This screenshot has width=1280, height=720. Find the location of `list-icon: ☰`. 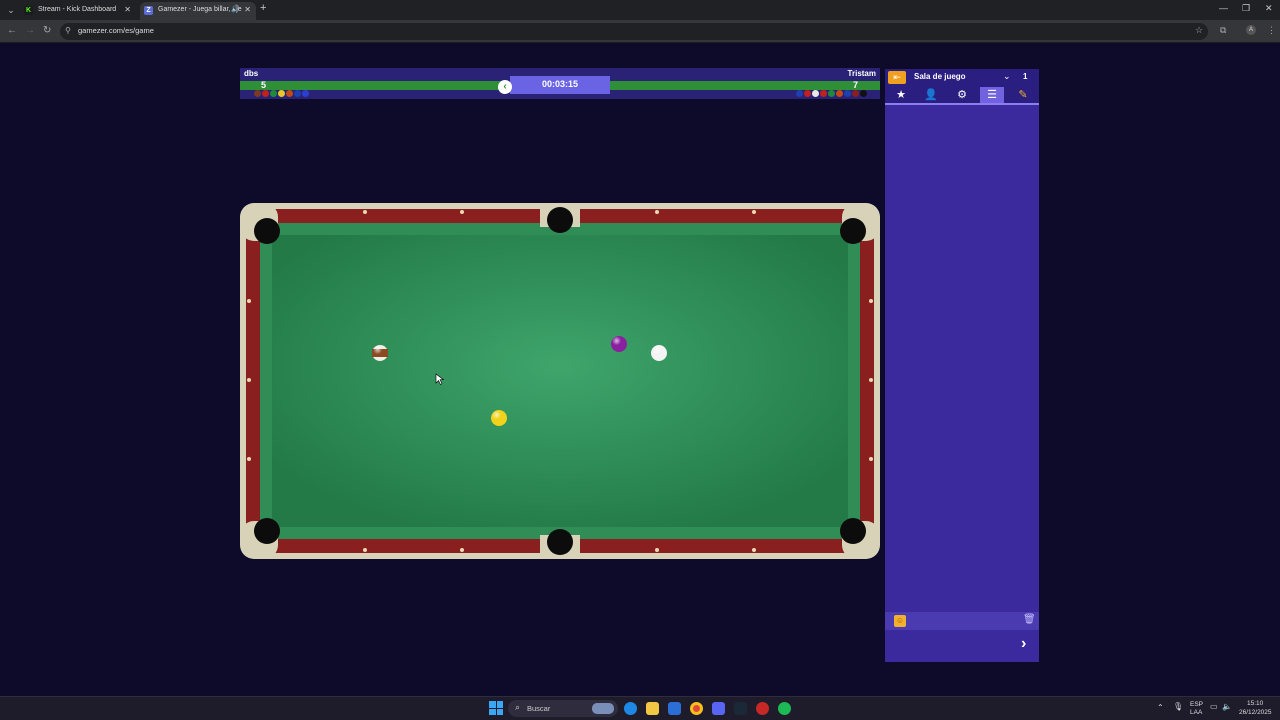

list-icon: ☰ is located at coordinates (992, 95).